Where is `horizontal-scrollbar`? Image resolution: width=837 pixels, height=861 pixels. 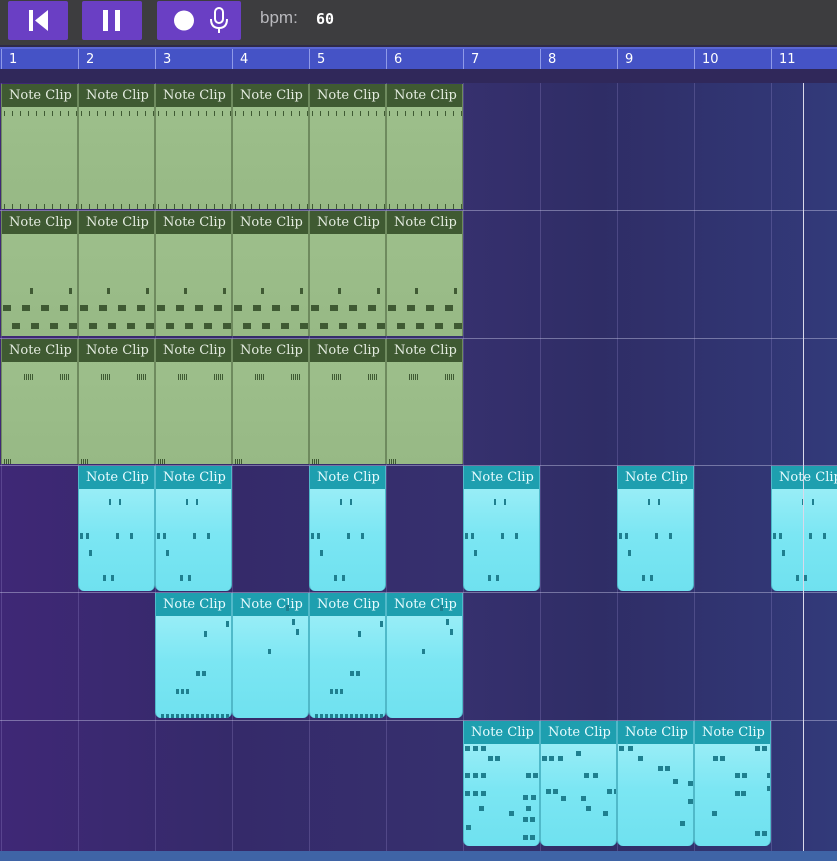
horizontal-scrollbar is located at coordinates (418, 856).